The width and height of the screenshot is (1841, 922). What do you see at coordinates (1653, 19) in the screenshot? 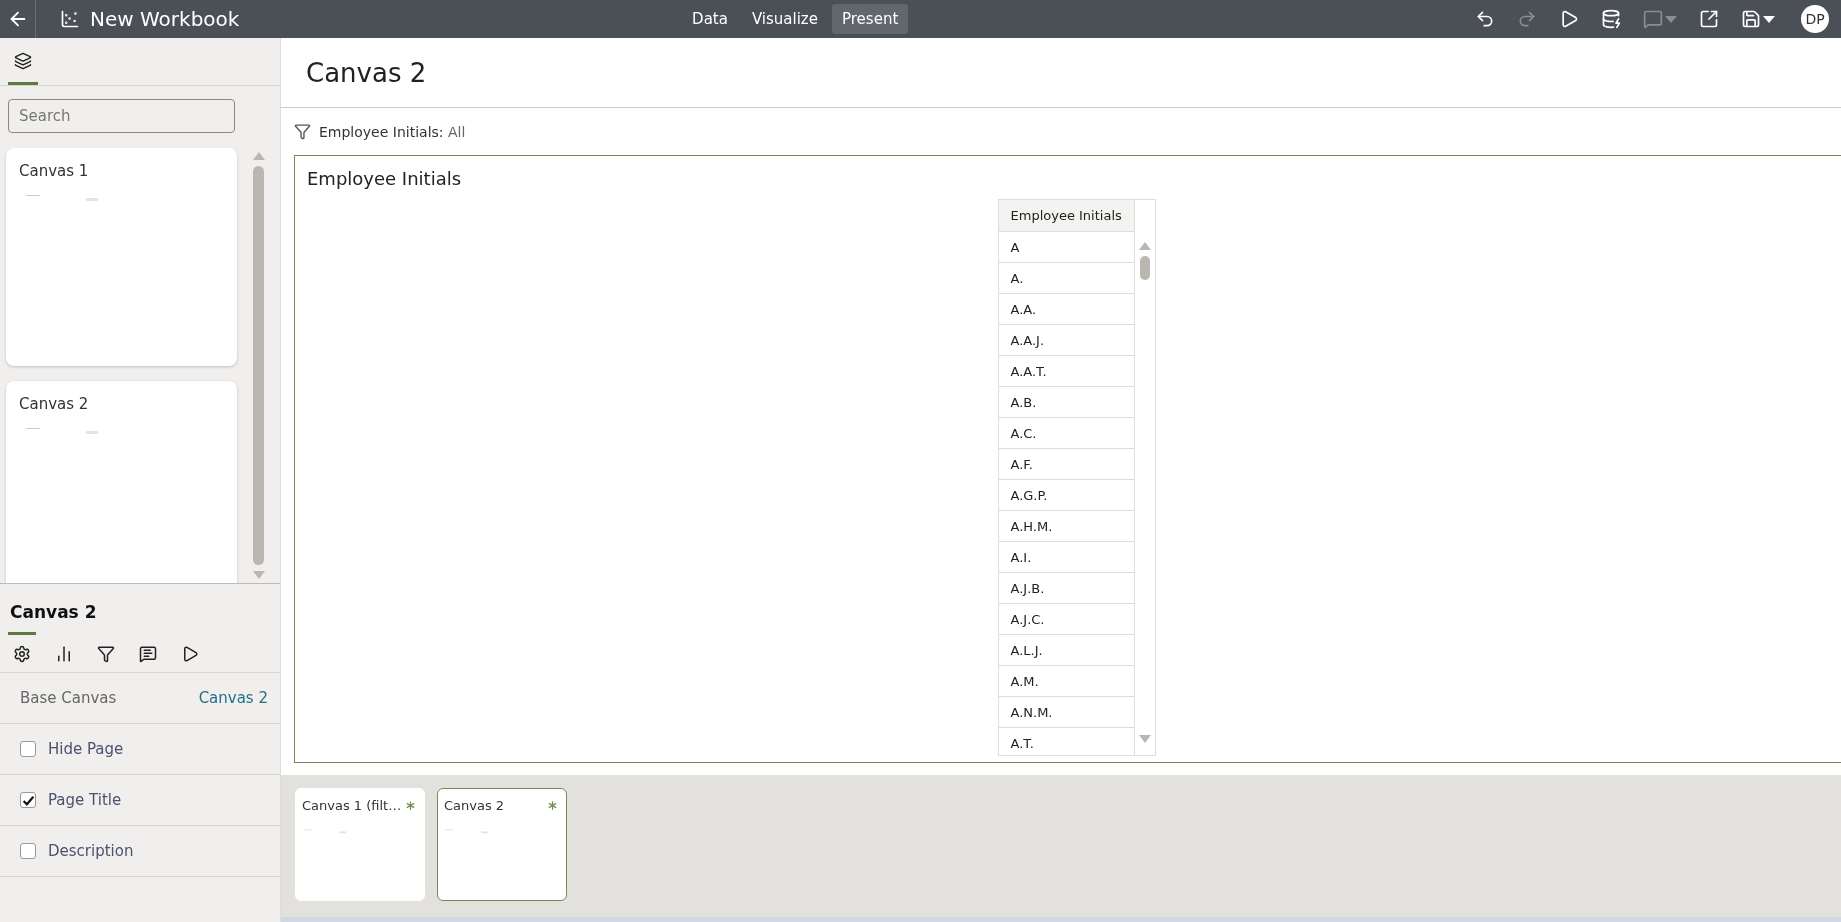
I see `comment-icon` at bounding box center [1653, 19].